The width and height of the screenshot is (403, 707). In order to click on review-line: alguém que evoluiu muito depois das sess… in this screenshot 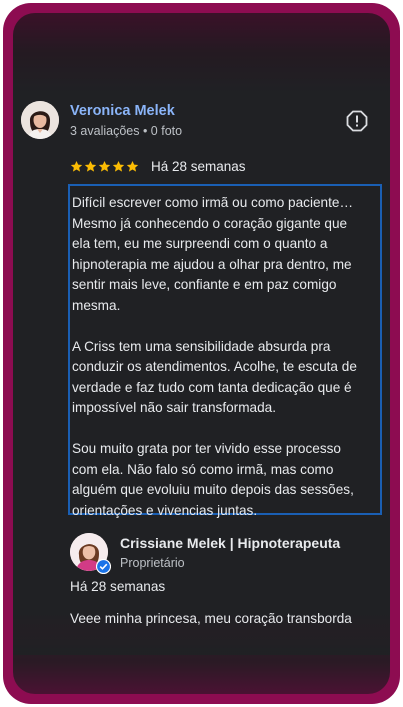, I will do `click(213, 489)`.